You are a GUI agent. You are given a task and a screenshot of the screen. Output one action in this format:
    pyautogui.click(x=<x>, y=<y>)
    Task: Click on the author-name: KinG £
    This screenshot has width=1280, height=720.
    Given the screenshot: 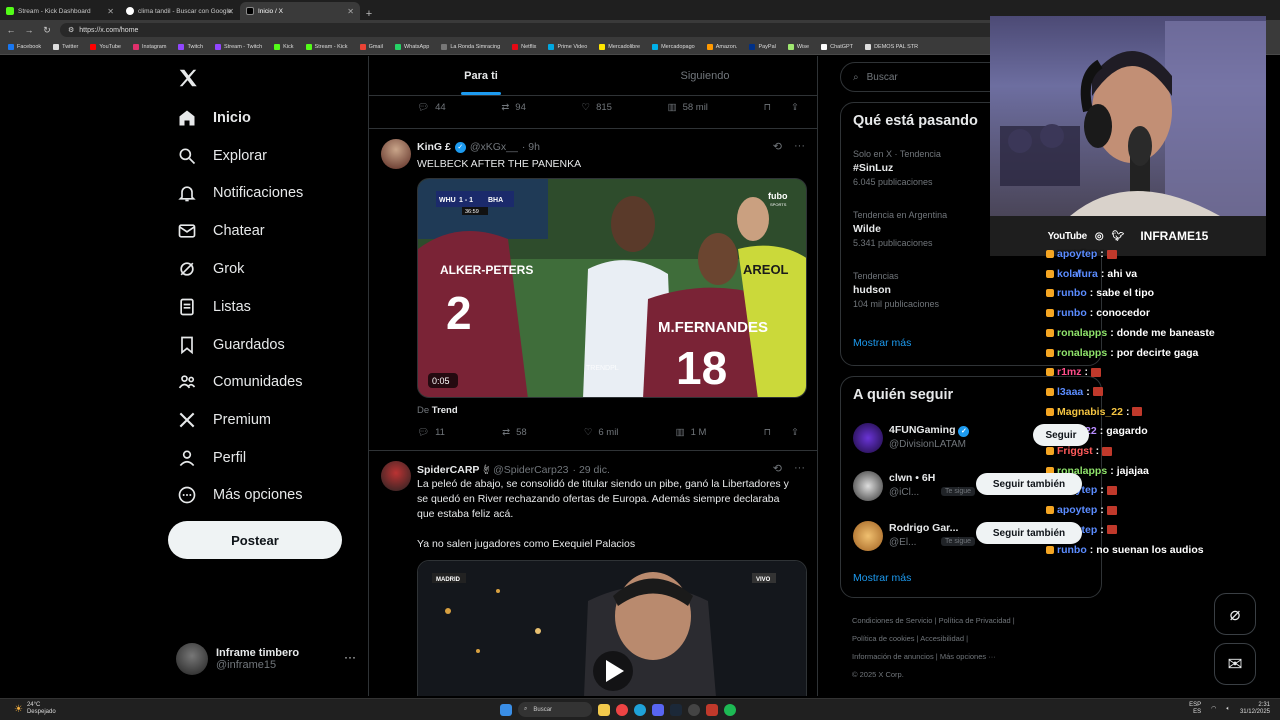 What is the action you would take?
    pyautogui.click(x=434, y=147)
    